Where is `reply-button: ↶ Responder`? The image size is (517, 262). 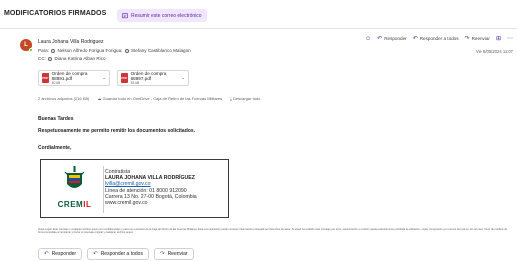 reply-button: ↶ Responder is located at coordinates (60, 254).